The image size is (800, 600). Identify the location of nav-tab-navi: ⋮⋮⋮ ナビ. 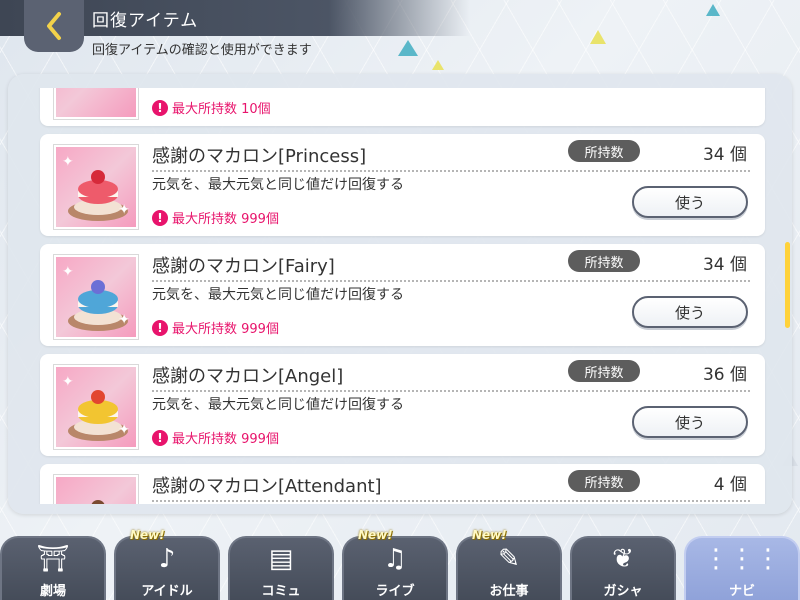
(742, 568).